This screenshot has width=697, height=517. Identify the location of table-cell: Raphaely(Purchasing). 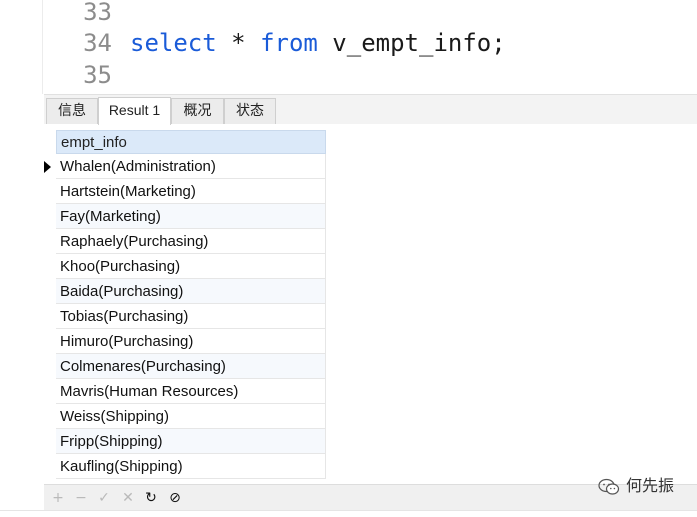
(134, 241).